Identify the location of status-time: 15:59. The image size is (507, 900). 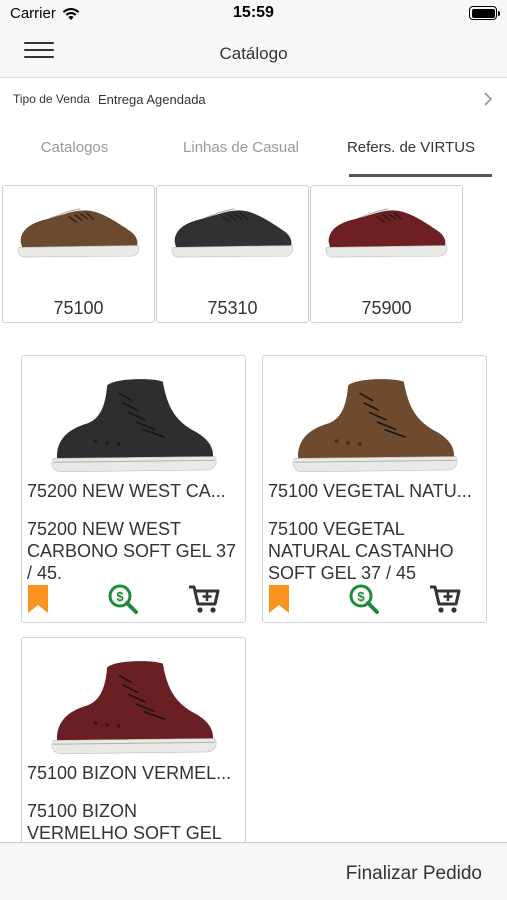
(253, 12).